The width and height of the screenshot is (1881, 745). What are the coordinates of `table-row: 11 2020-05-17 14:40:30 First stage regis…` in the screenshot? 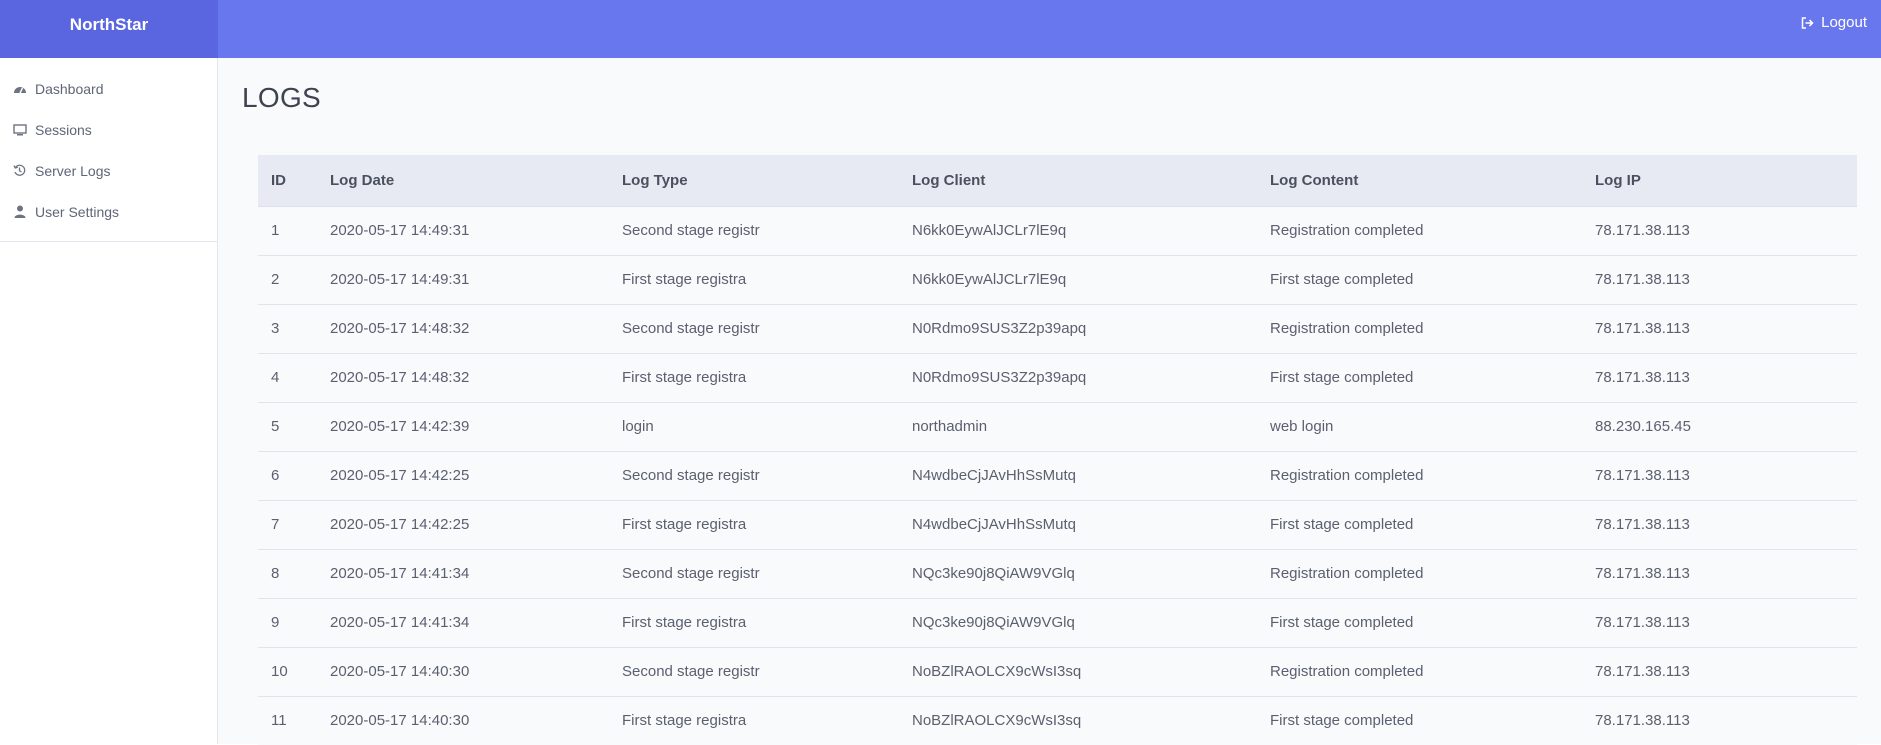 It's located at (1057, 720).